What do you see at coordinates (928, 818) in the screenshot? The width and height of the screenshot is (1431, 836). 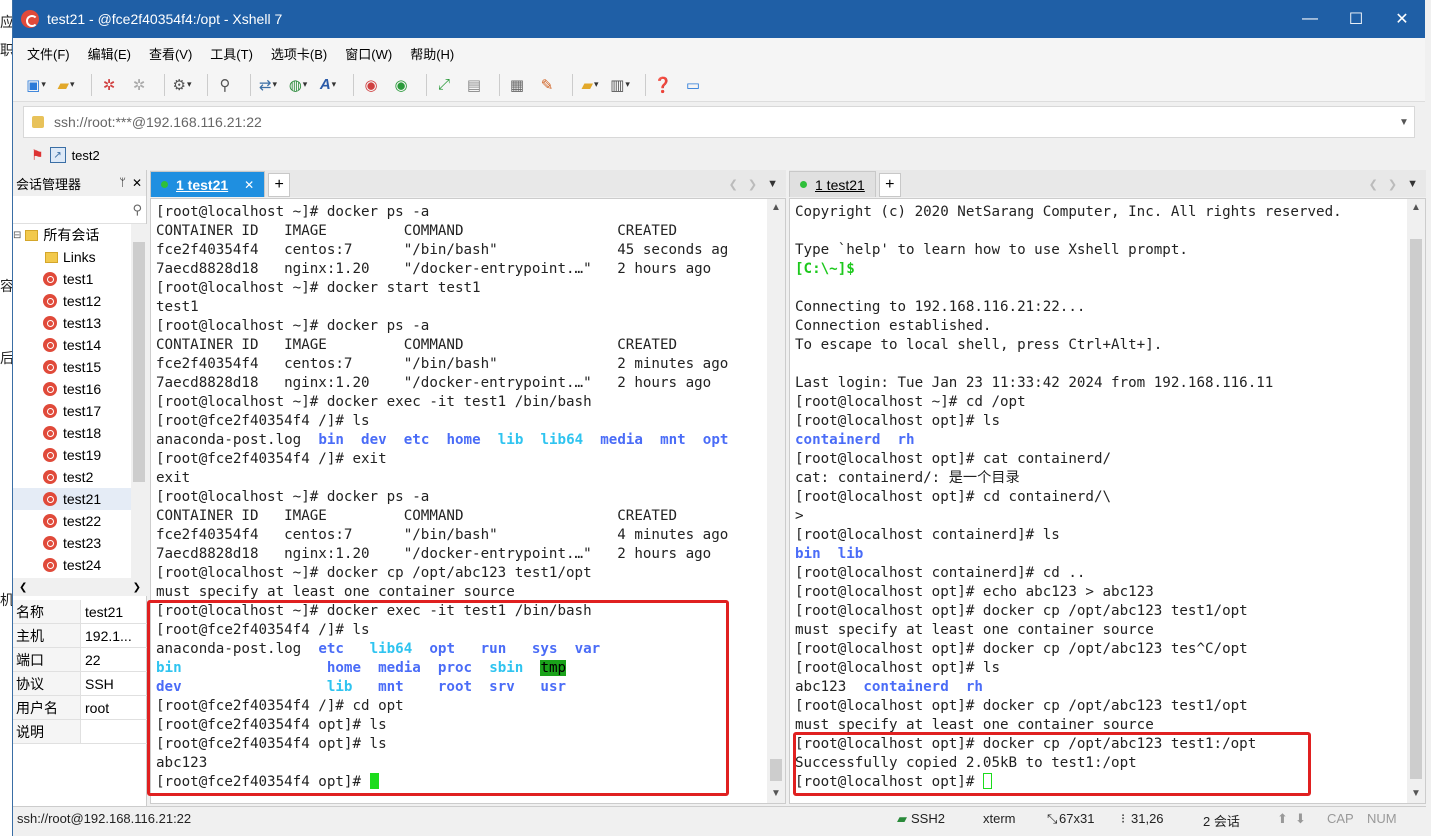 I see `status-protocol: SSH2` at bounding box center [928, 818].